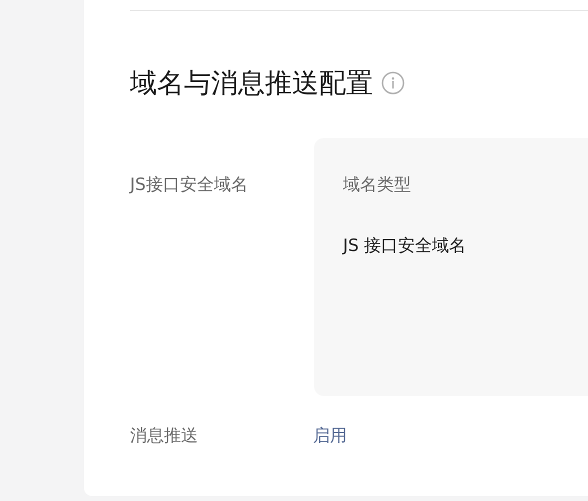 Image resolution: width=588 pixels, height=501 pixels. I want to click on field-label: JS接口安全域名, so click(189, 185).